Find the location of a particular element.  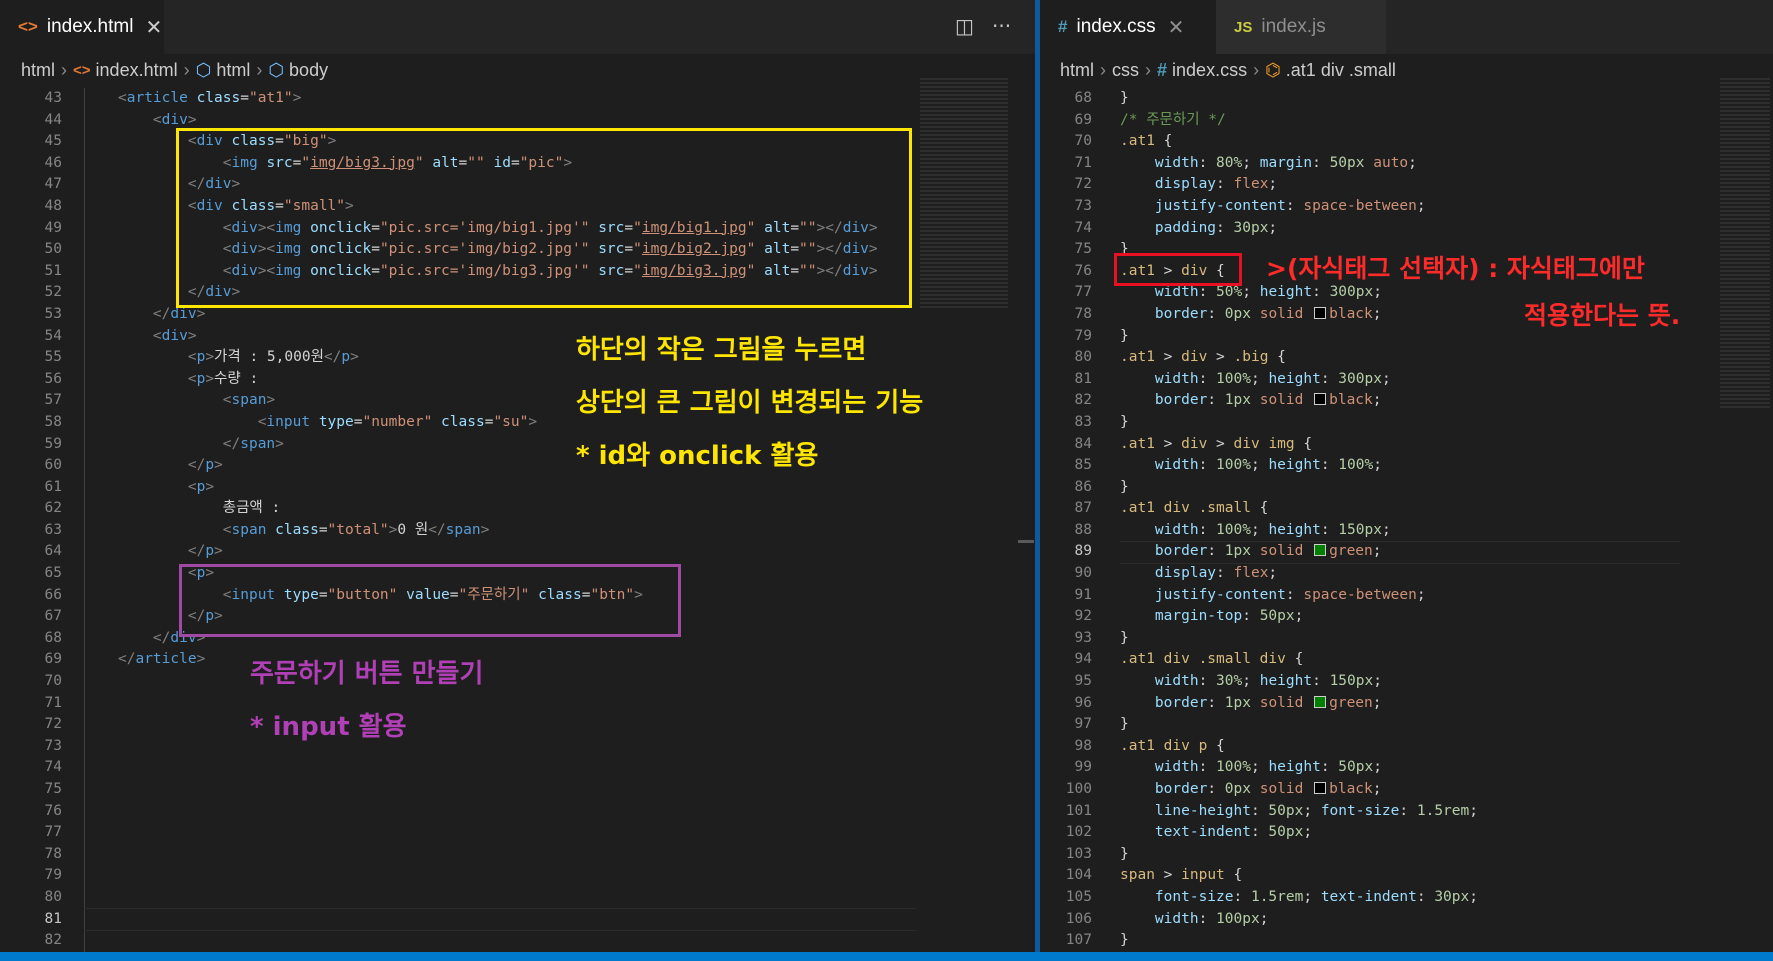

line-number: 88 is located at coordinates (1083, 529).